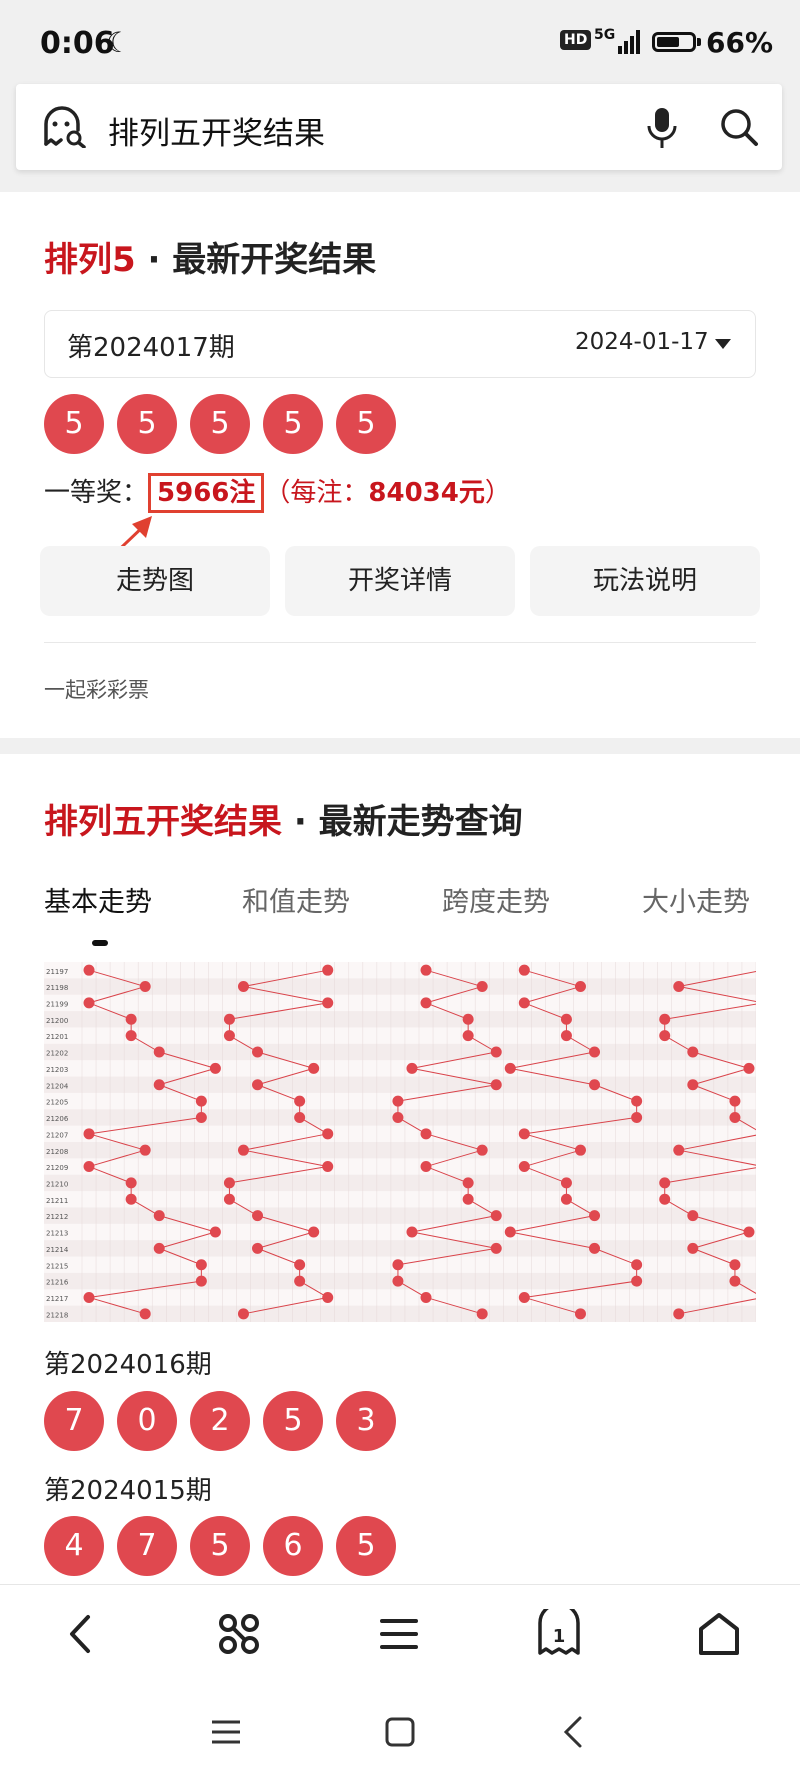  I want to click on search-query: 排列五开奖结果, so click(216, 130).